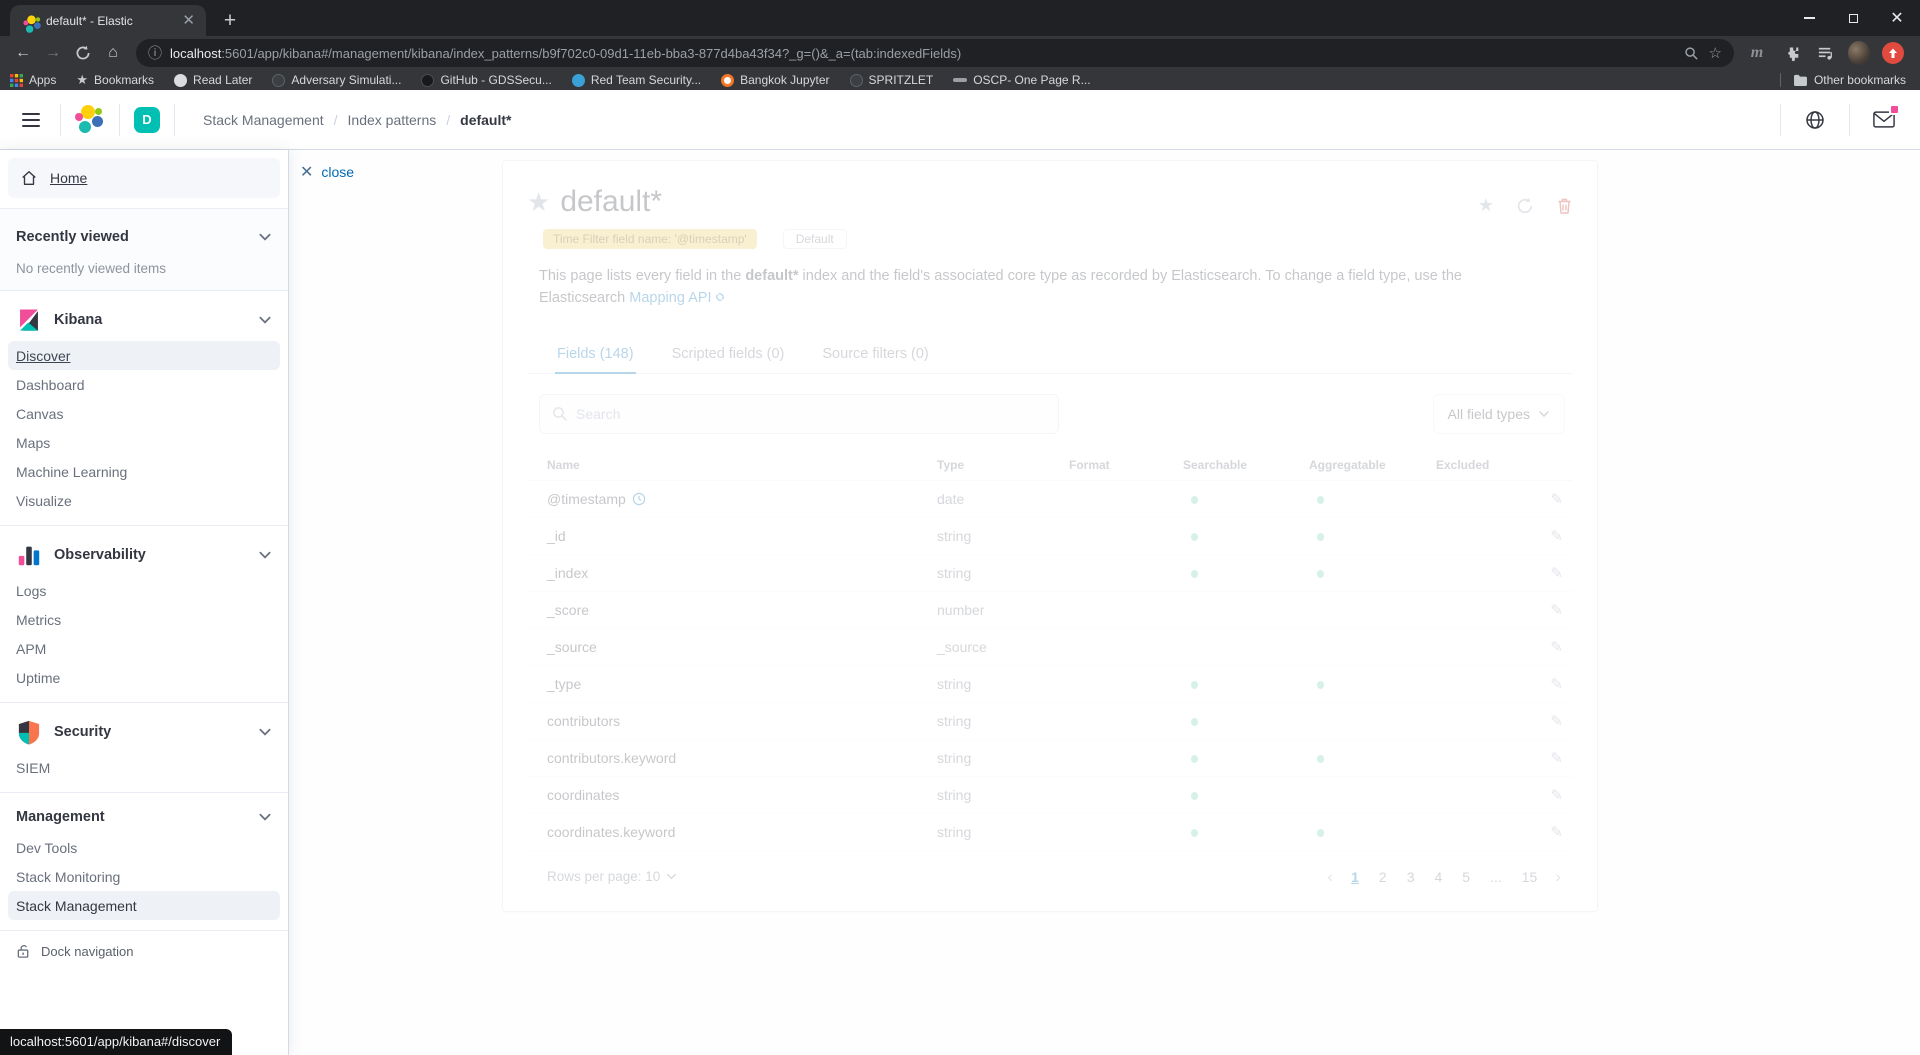 The height and width of the screenshot is (1055, 1920). Describe the element at coordinates (960, 18) in the screenshot. I see `tab-strip: default* - Elastic ✕ + ✕` at that location.